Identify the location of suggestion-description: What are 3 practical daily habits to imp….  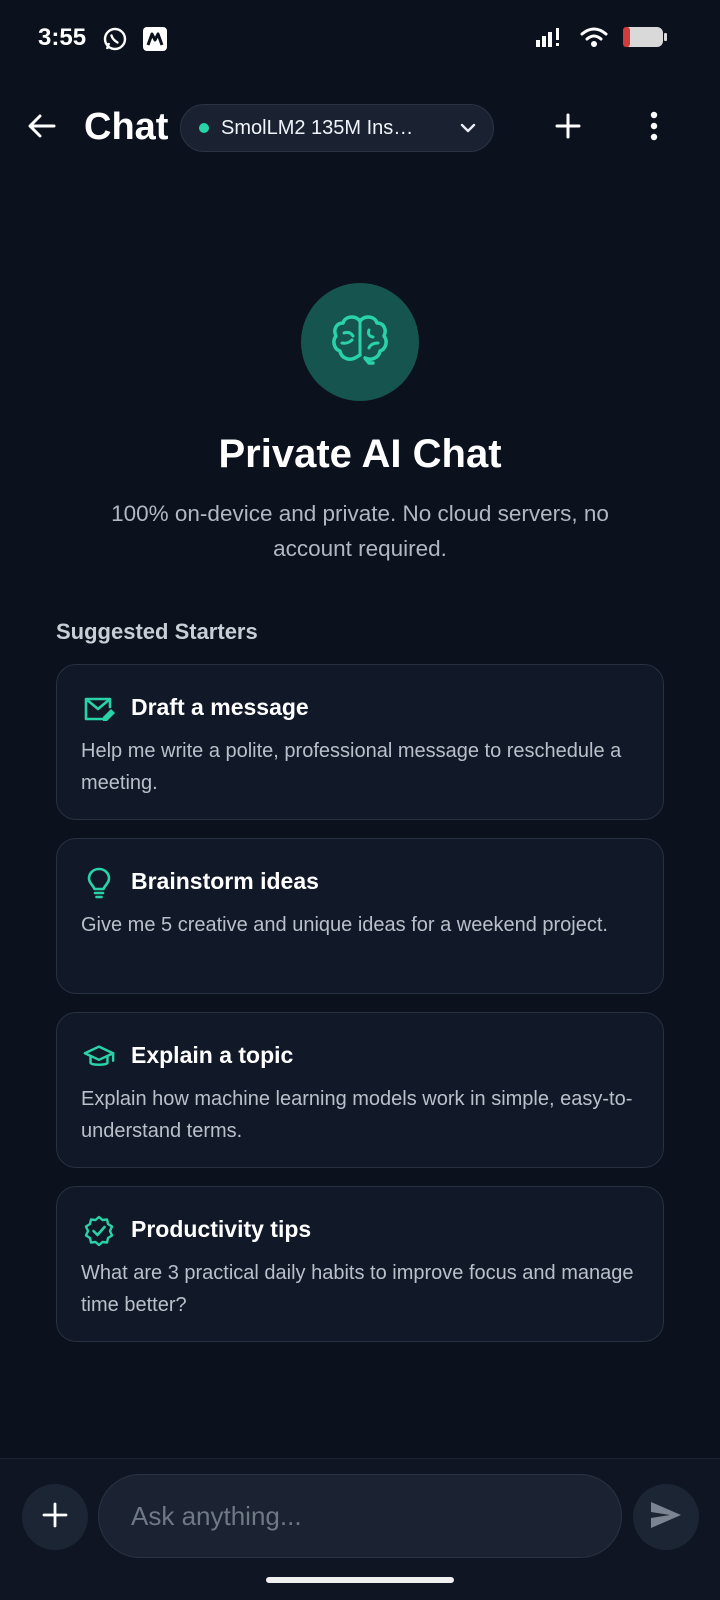
(357, 1289).